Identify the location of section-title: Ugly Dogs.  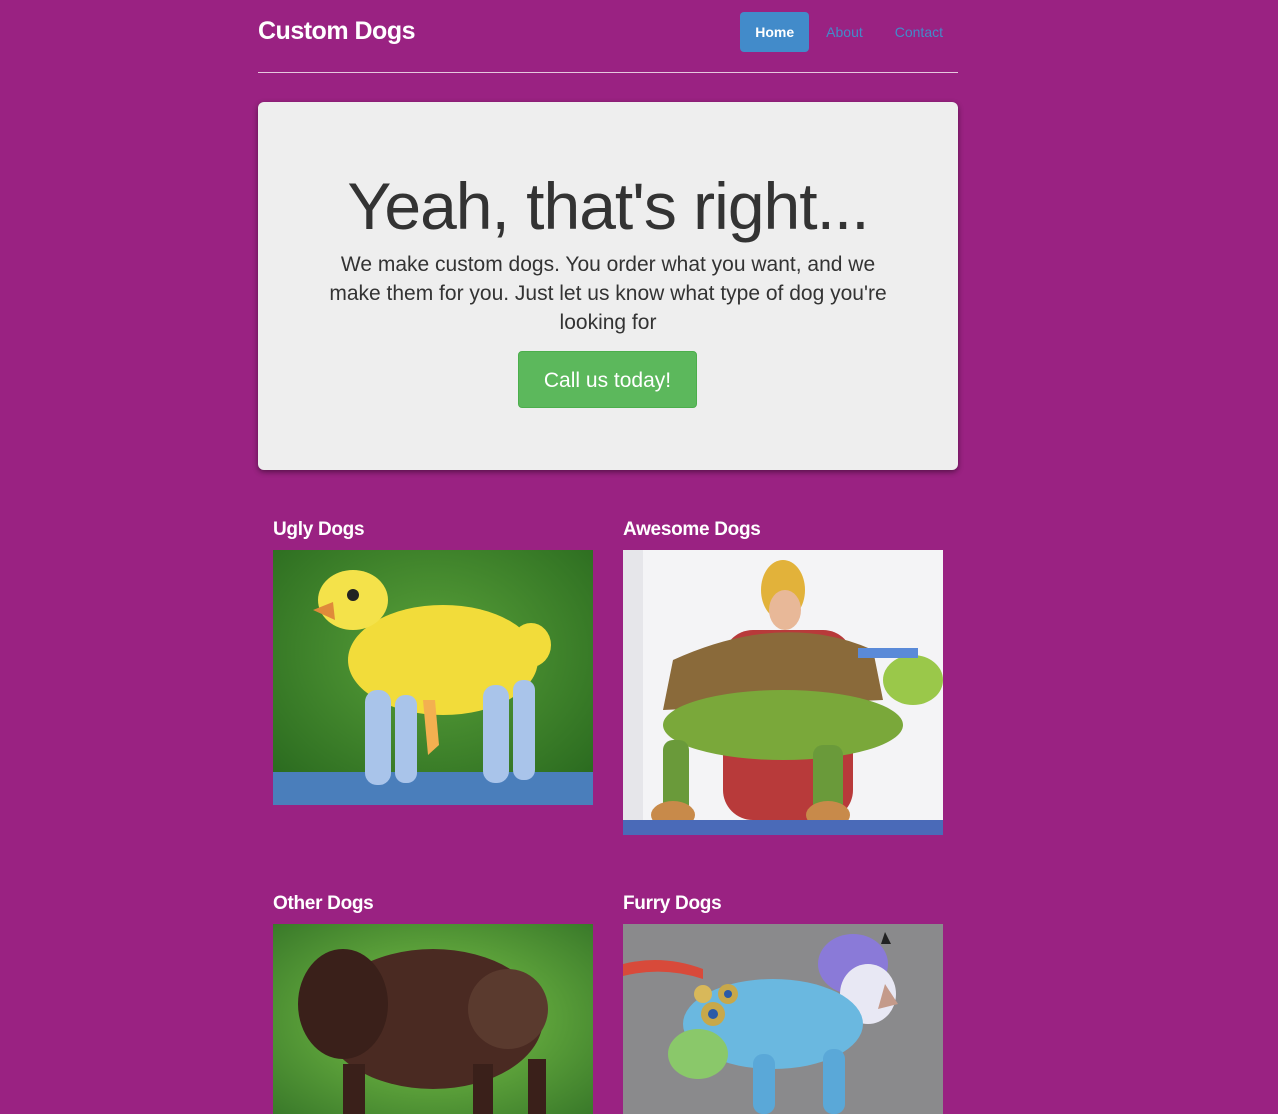
(319, 529).